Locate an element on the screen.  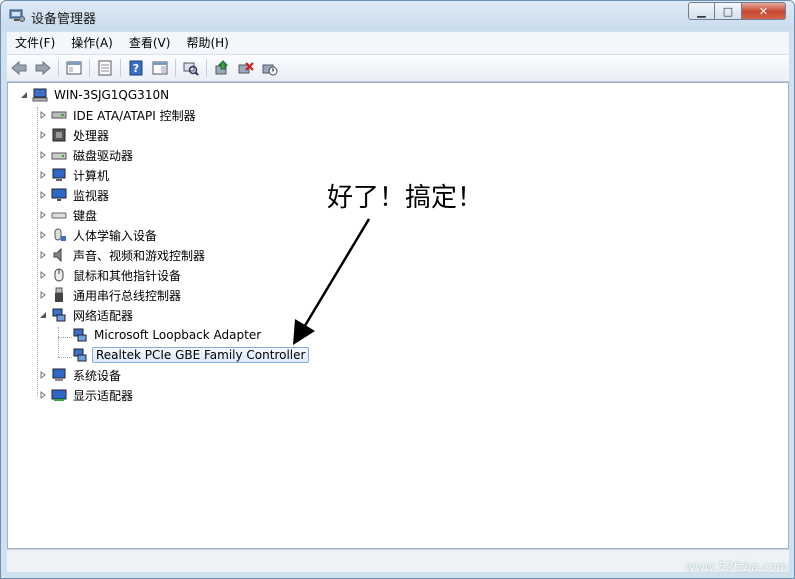
status-bar is located at coordinates (398, 560).